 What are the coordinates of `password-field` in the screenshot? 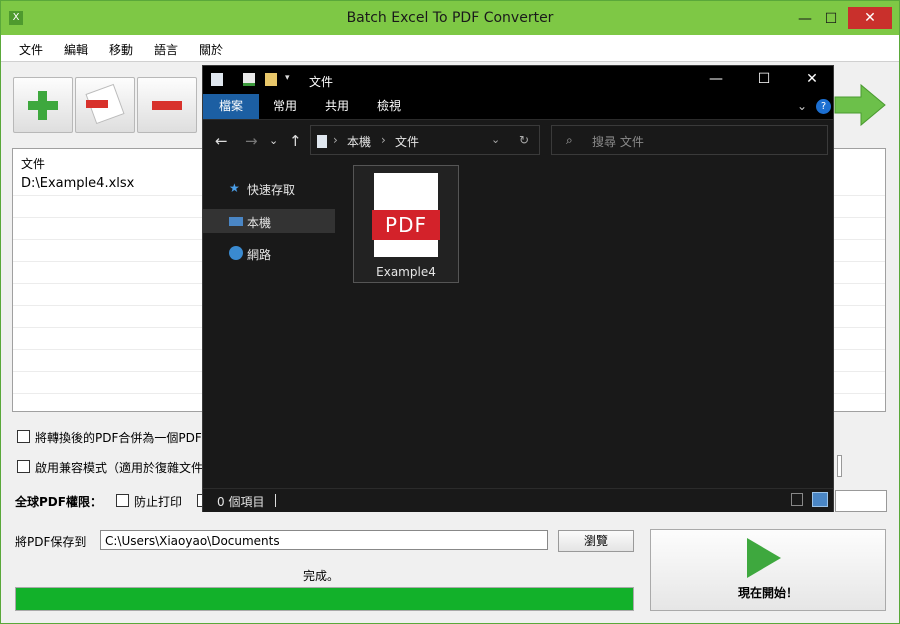 It's located at (861, 501).